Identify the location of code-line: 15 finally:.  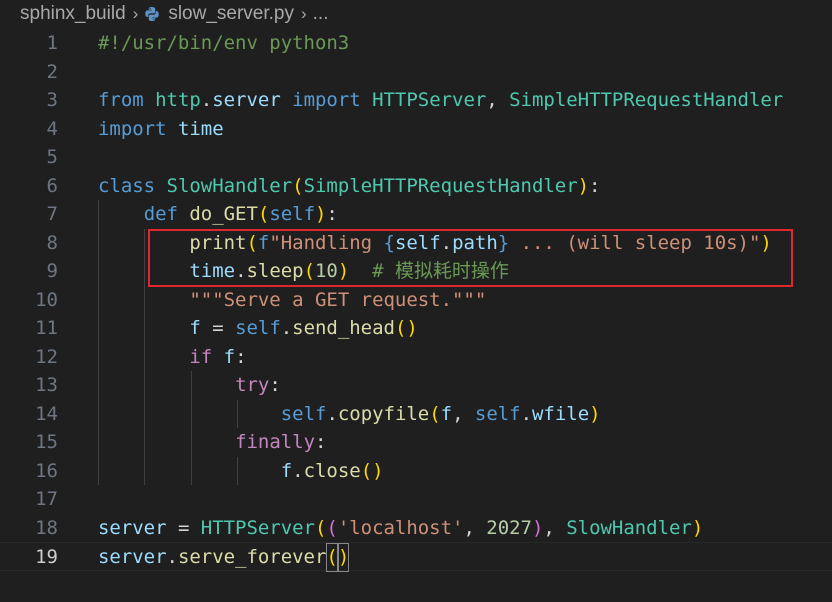
(416, 442).